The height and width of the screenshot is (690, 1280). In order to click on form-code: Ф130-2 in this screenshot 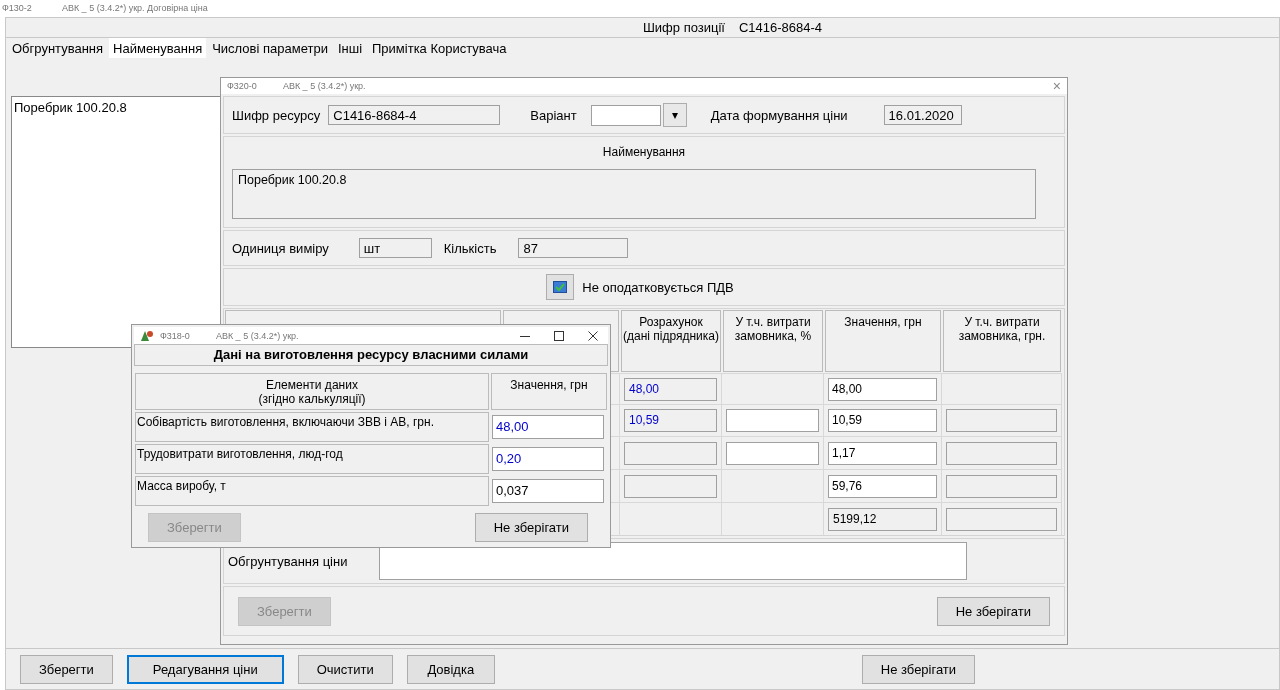, I will do `click(17, 8)`.